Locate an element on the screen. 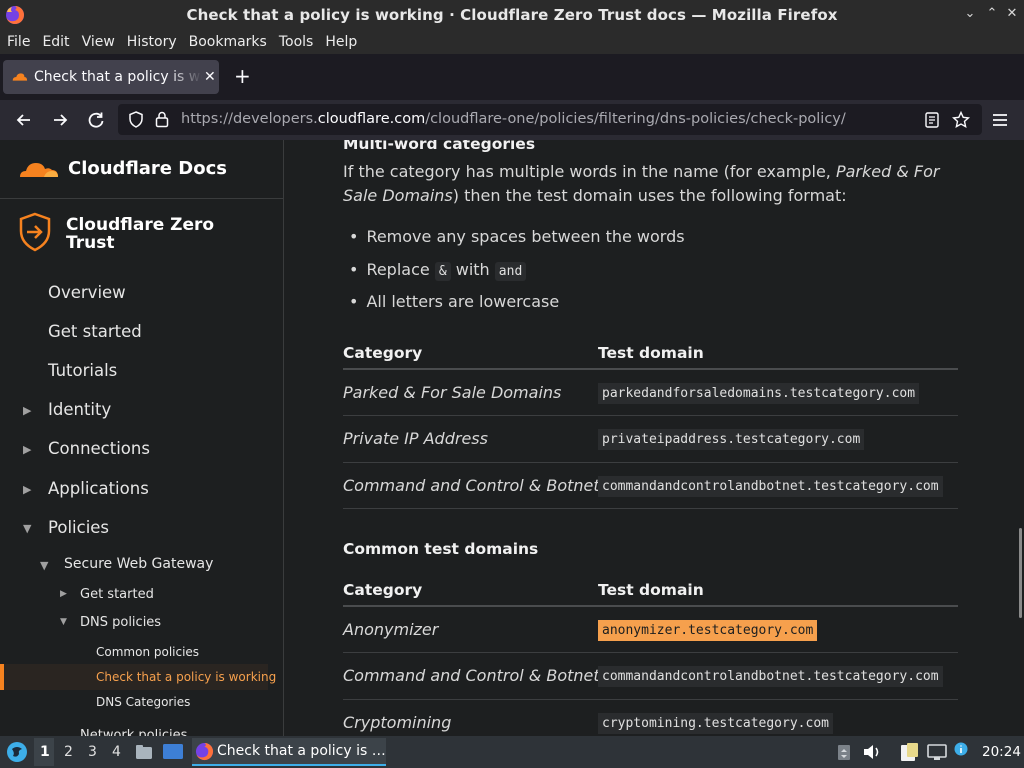 The height and width of the screenshot is (768, 1024). table-cell-domain-highlighted: anonymizer.testcategory.com is located at coordinates (708, 630).